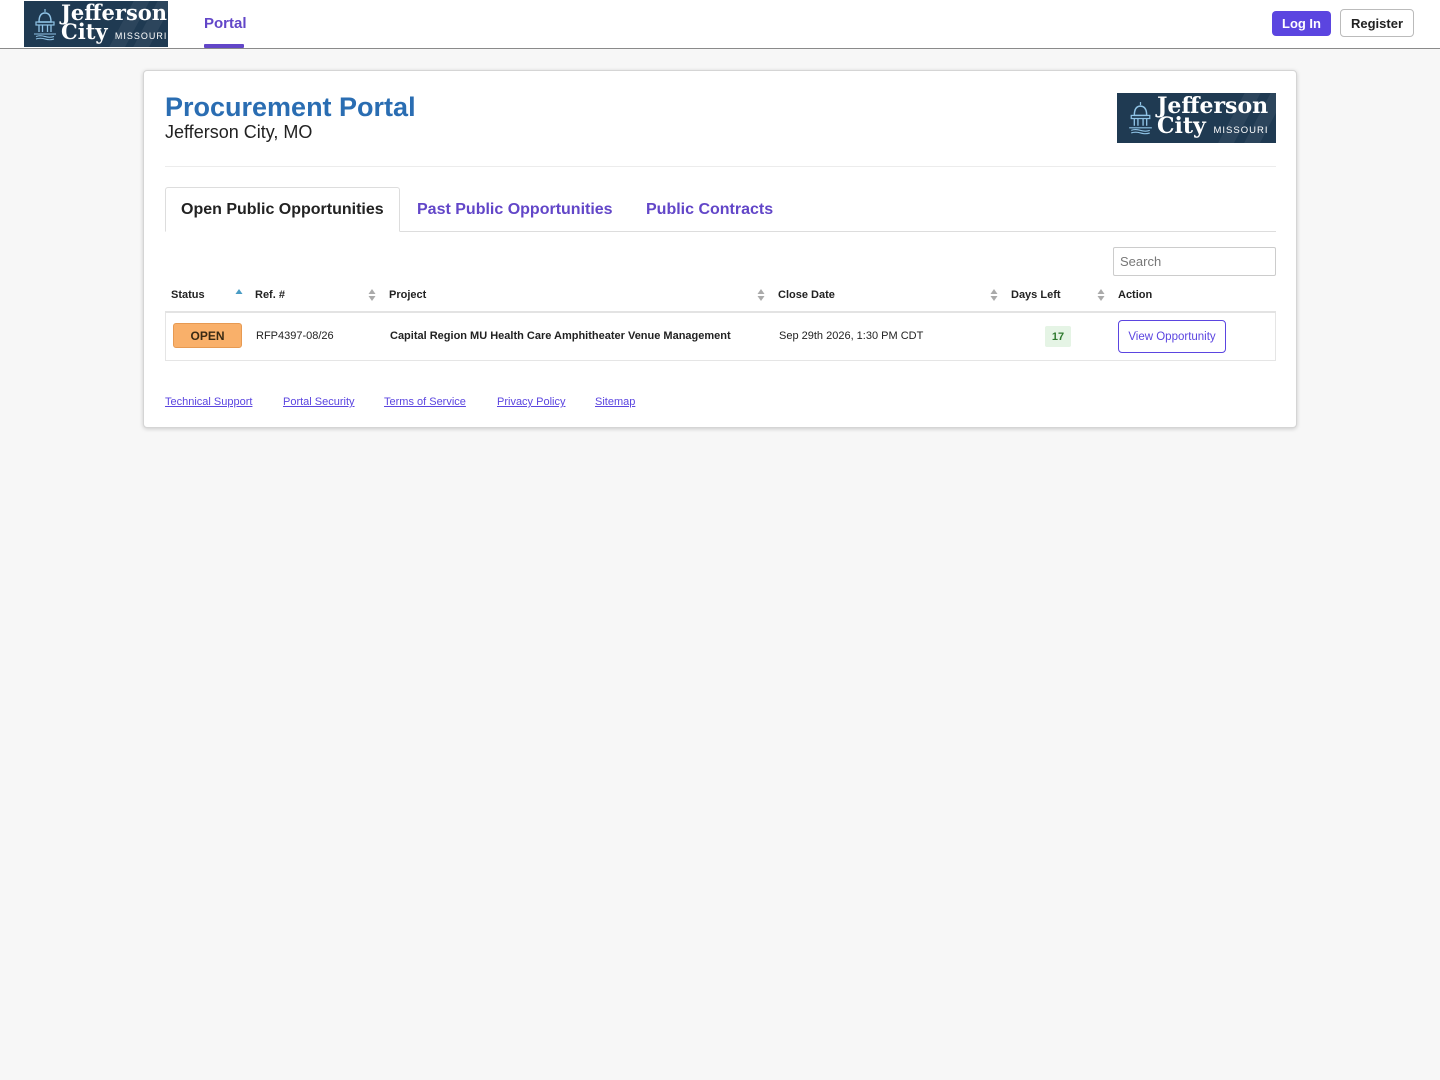 This screenshot has width=1440, height=1080. Describe the element at coordinates (1377, 23) in the screenshot. I see `register-button: Register` at that location.